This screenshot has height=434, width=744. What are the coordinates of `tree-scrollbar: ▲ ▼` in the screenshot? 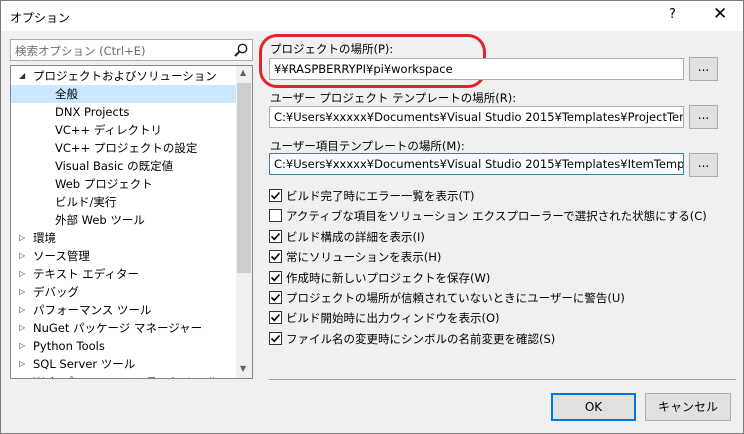 It's located at (244, 222).